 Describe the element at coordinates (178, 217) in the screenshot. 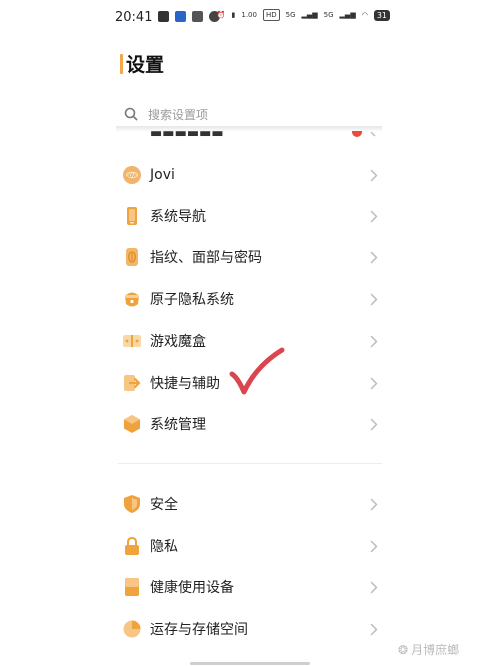

I see `settings-item-label: 系统导航` at that location.